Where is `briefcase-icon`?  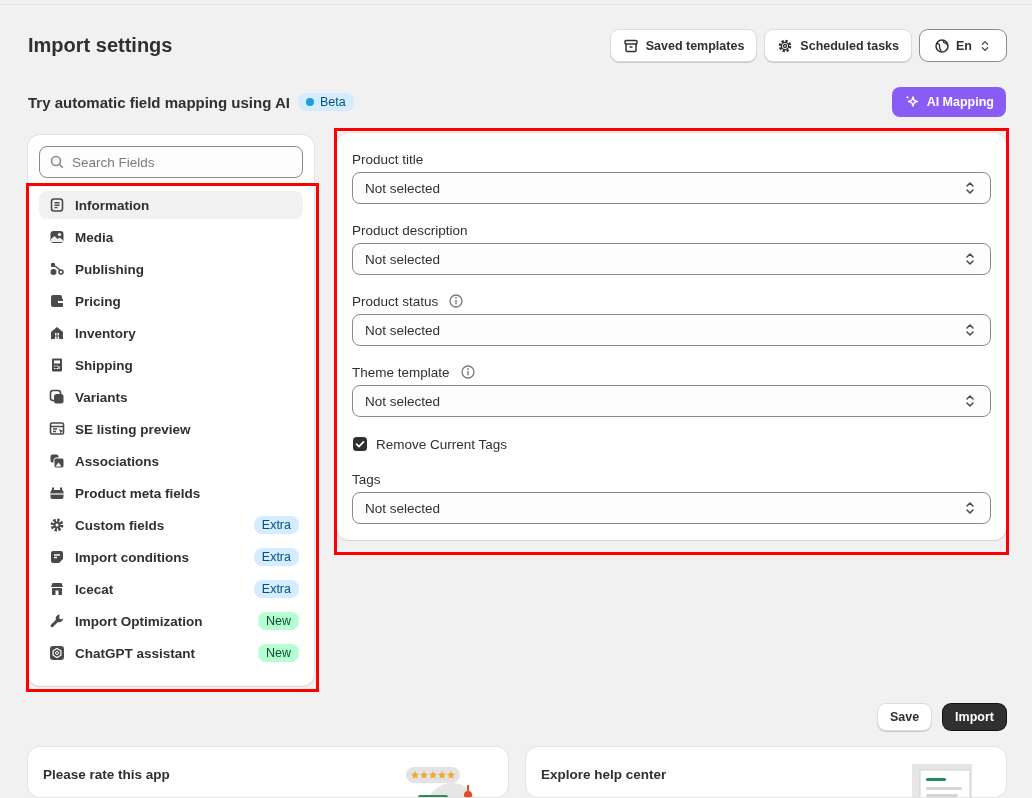
briefcase-icon is located at coordinates (57, 493).